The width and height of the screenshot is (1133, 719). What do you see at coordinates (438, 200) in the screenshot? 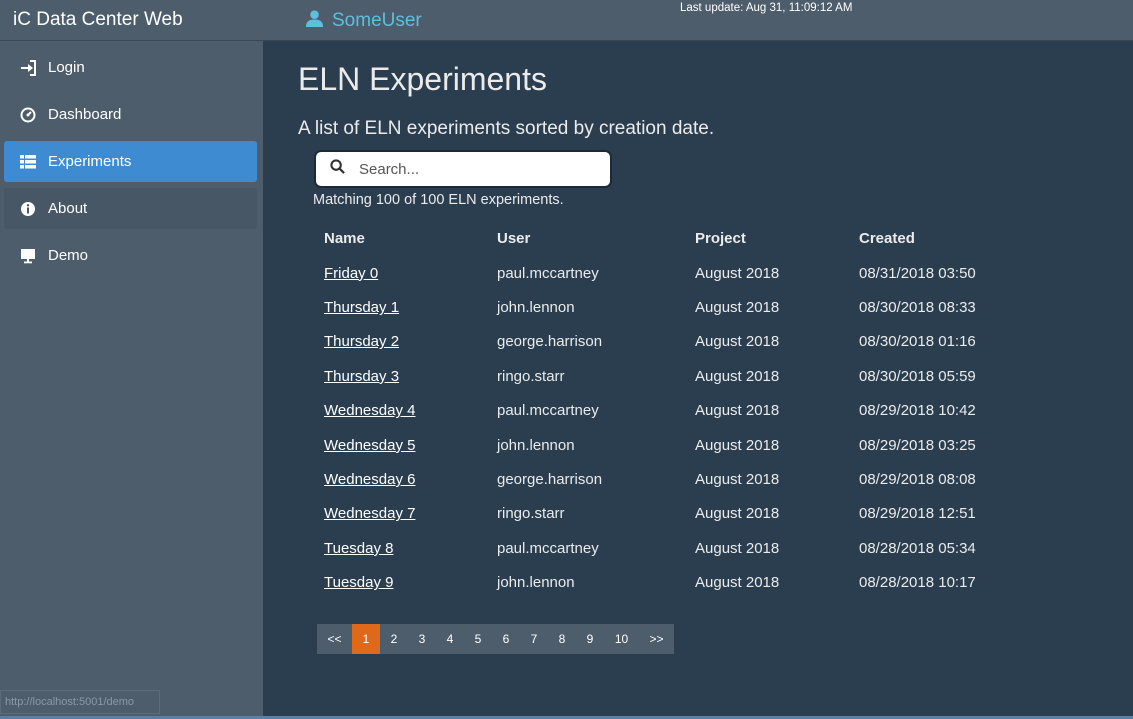
I see `match-count: Matching 100 of 100 ELN experiments.` at bounding box center [438, 200].